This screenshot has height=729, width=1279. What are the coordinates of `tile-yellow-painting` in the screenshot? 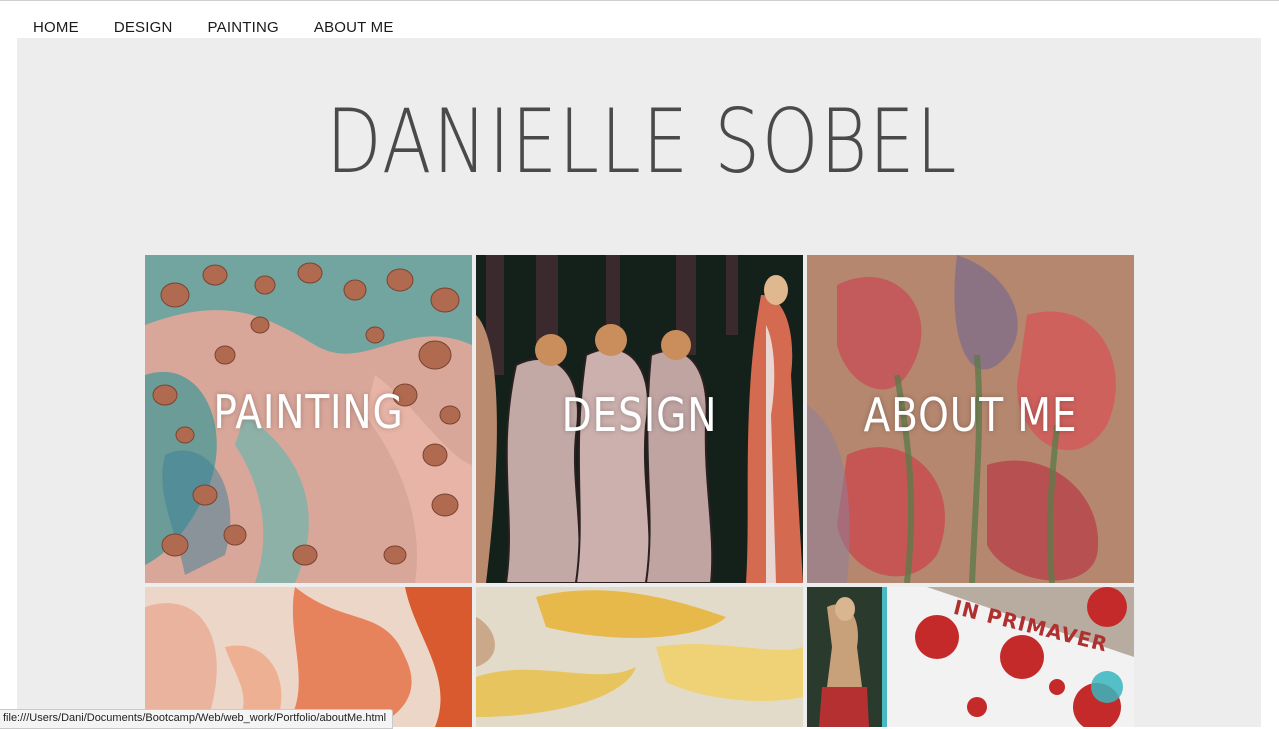 It's located at (639, 657).